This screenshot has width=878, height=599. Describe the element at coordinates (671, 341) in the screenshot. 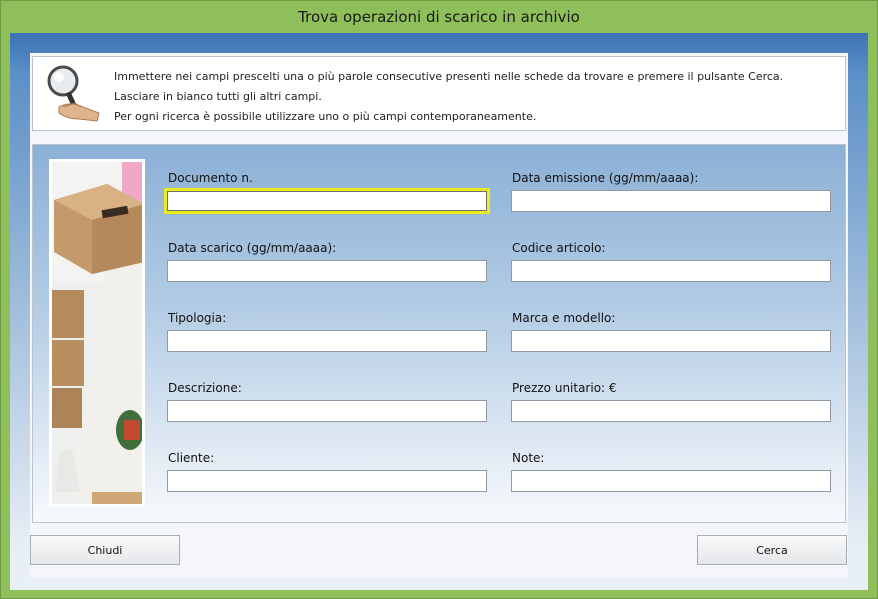

I see `marca-modello-input` at that location.